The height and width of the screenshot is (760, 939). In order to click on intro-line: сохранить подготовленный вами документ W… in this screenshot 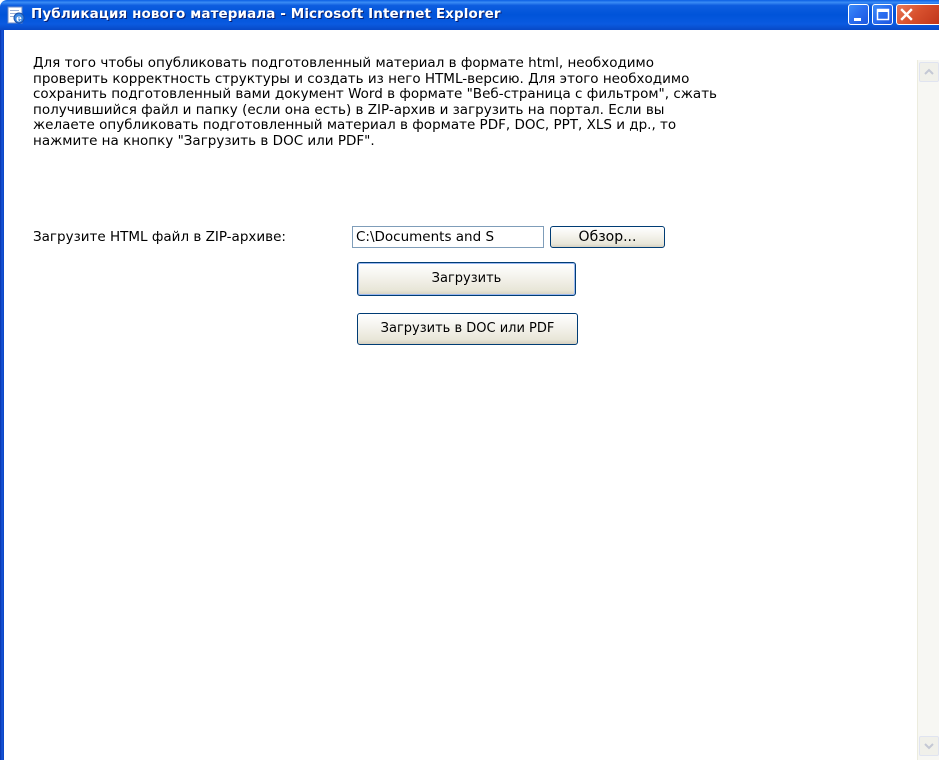, I will do `click(375, 94)`.